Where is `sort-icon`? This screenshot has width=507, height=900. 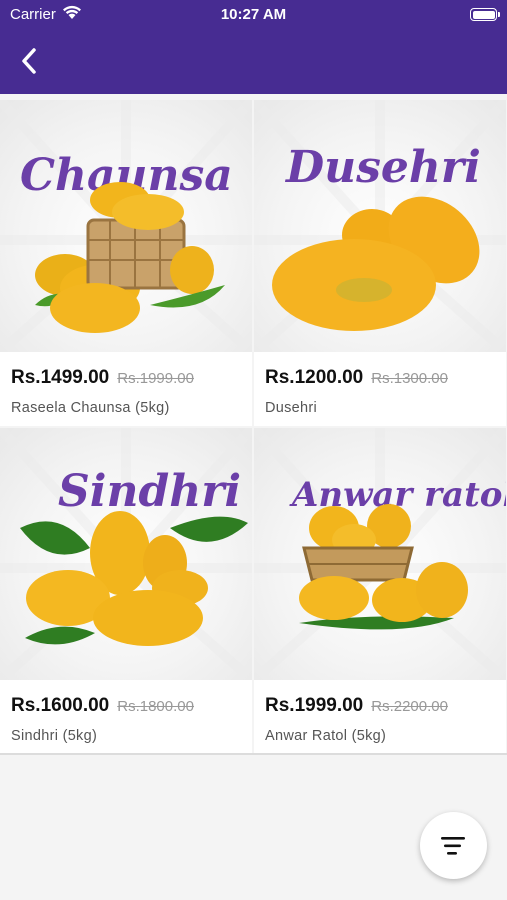 sort-icon is located at coordinates (453, 846).